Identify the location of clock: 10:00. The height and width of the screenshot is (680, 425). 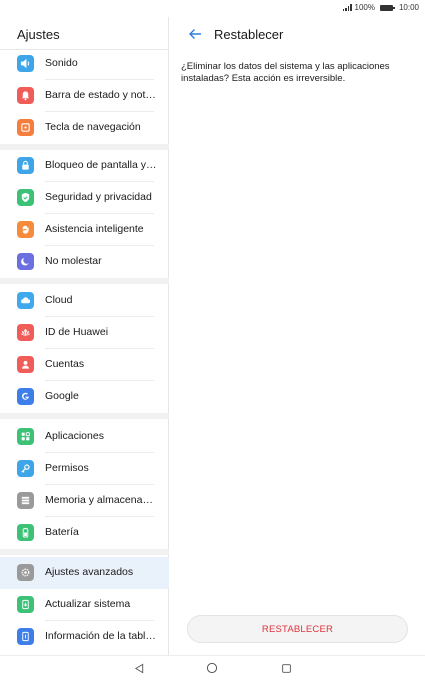
(408, 7).